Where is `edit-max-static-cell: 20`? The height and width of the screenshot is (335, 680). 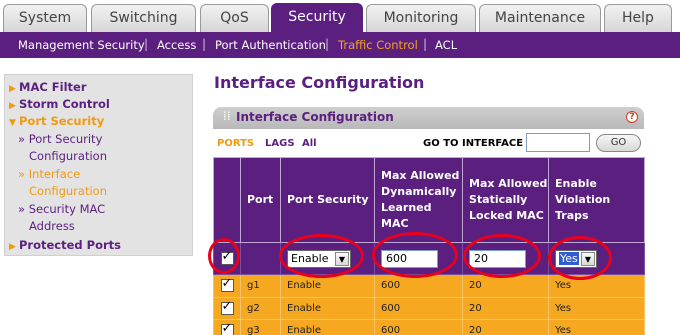
edit-max-static-cell: 20 is located at coordinates (505, 258).